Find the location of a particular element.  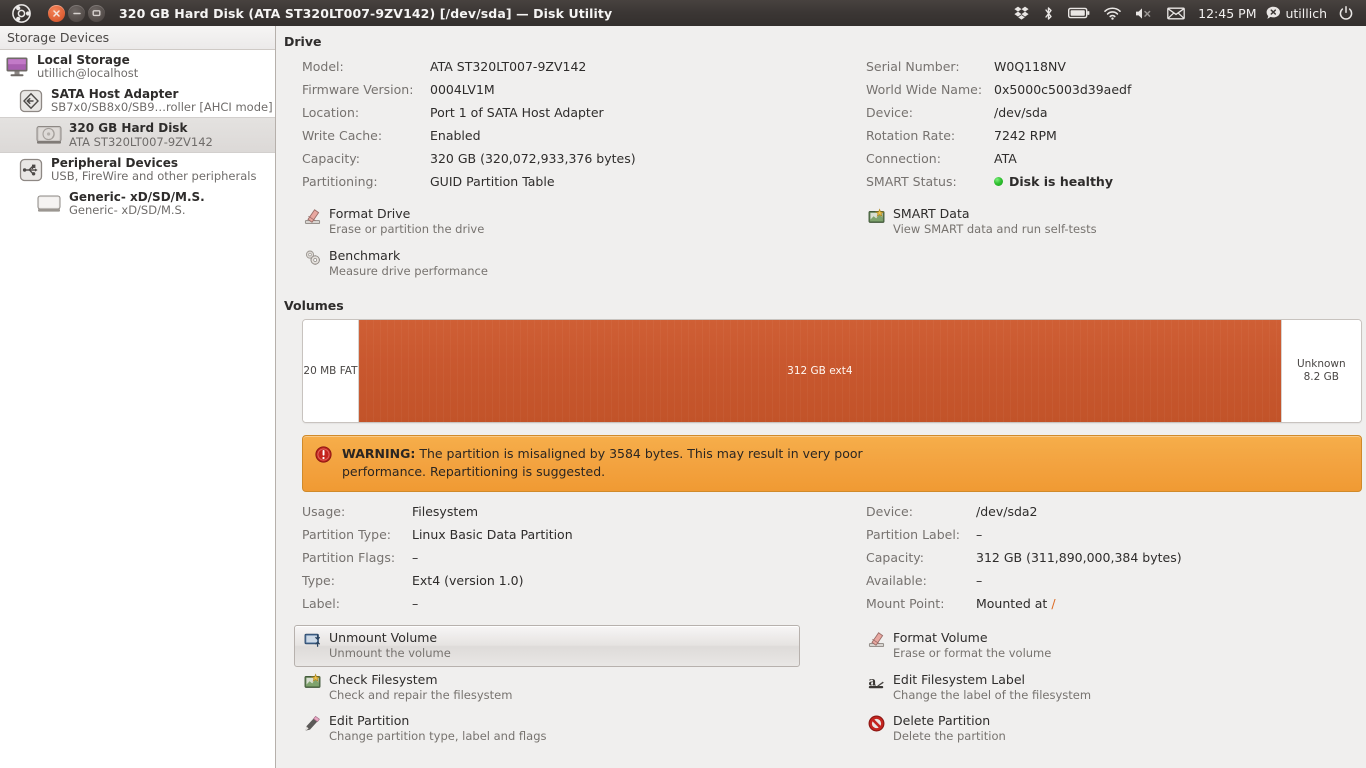

wifi-icon is located at coordinates (1112, 13).